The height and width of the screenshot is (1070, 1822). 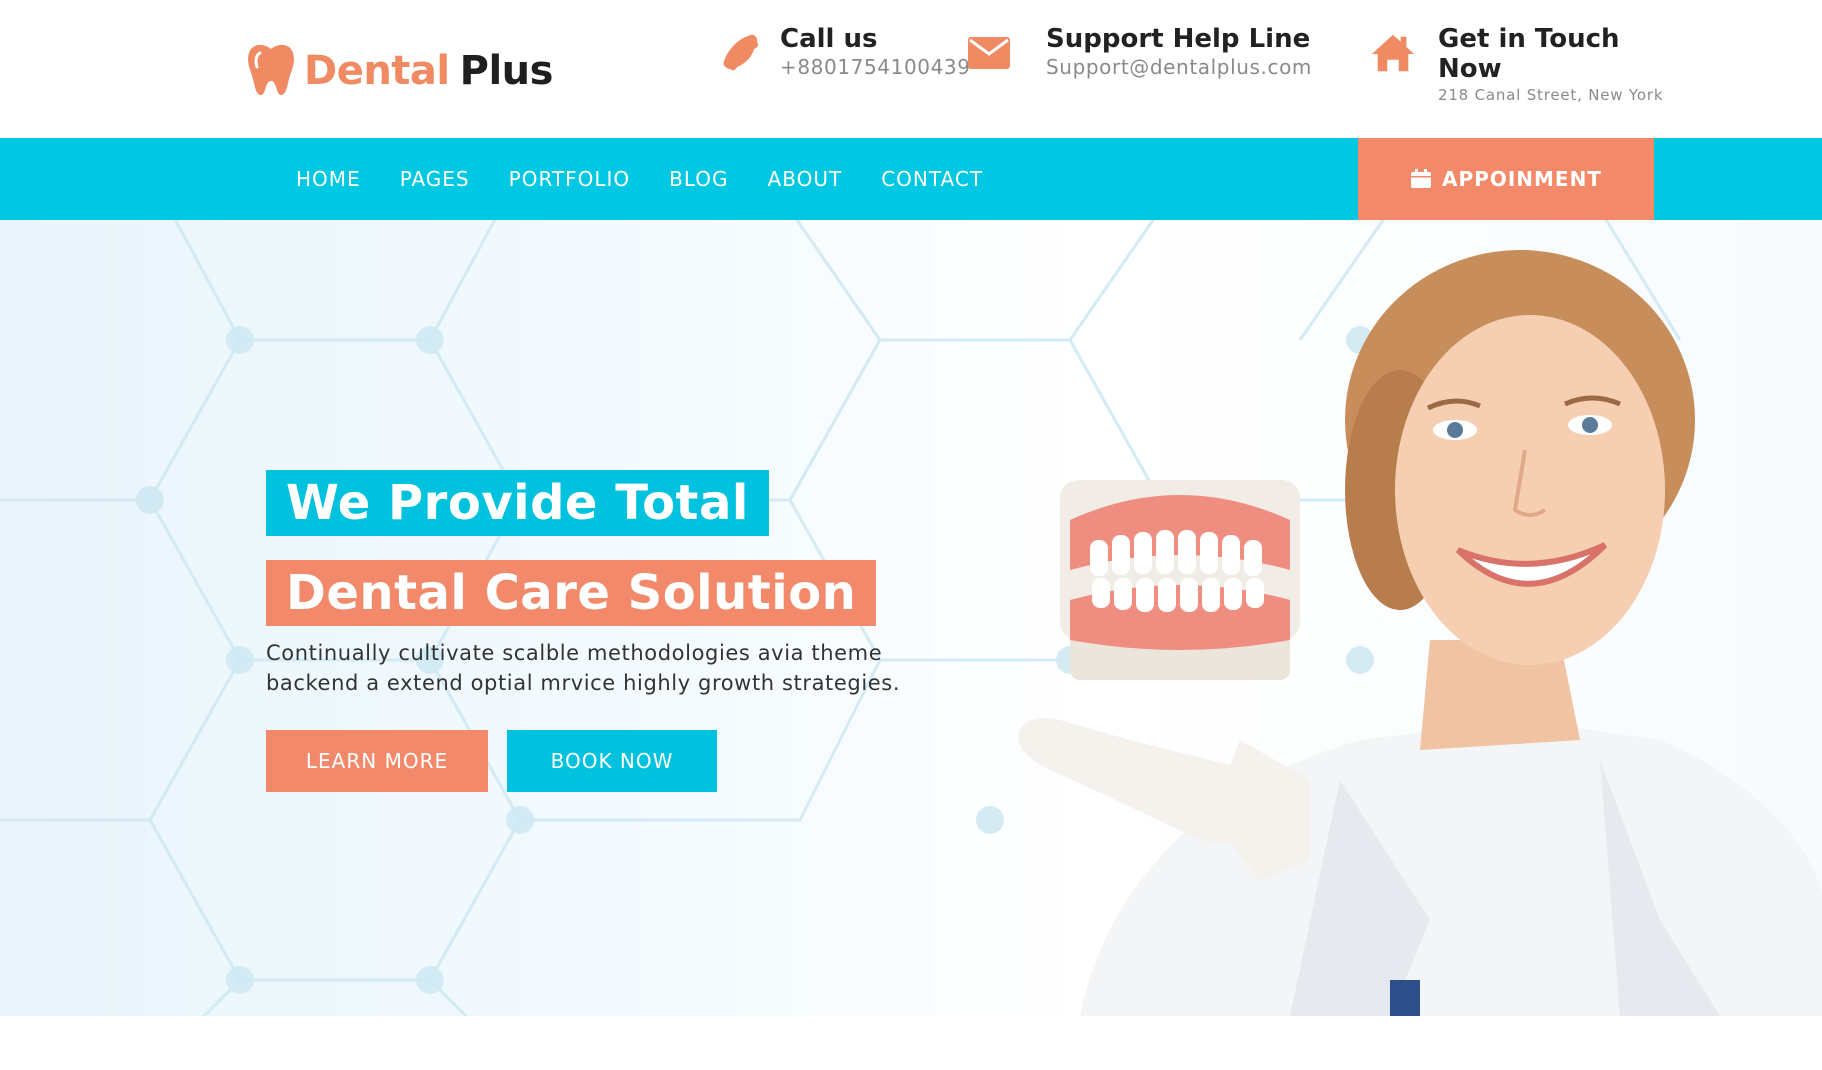 What do you see at coordinates (875, 67) in the screenshot?
I see `call-number: +8801754100439` at bounding box center [875, 67].